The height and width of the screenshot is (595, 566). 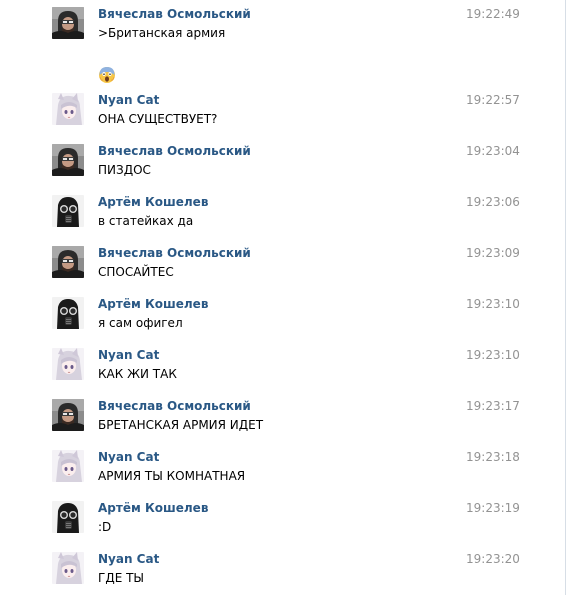 What do you see at coordinates (162, 33) in the screenshot?
I see `message-text: >Британская армия` at bounding box center [162, 33].